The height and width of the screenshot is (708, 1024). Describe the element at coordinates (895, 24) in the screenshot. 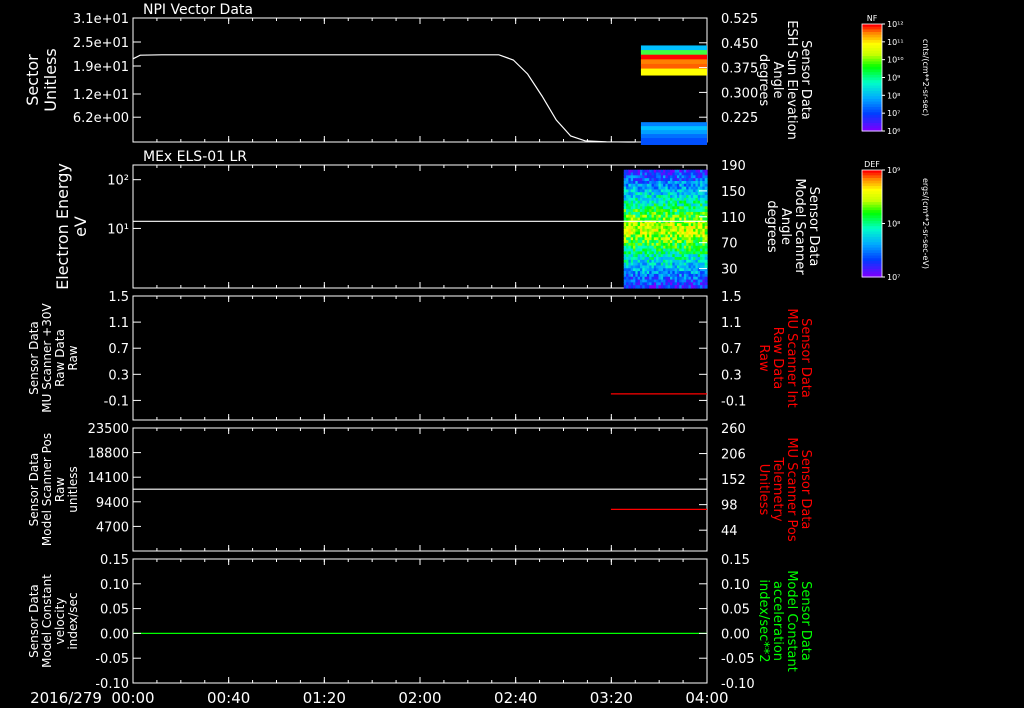

I see `colorbar-tick-label: 10¹²` at that location.